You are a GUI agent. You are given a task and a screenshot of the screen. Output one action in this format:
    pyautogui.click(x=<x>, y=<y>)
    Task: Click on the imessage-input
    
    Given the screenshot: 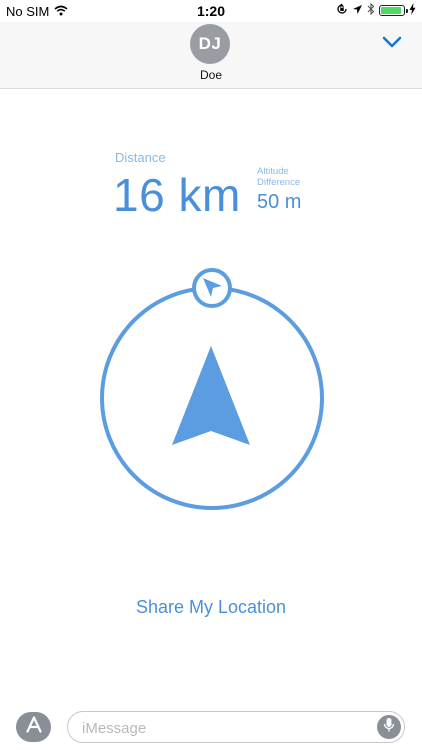 What is the action you would take?
    pyautogui.click(x=222, y=728)
    